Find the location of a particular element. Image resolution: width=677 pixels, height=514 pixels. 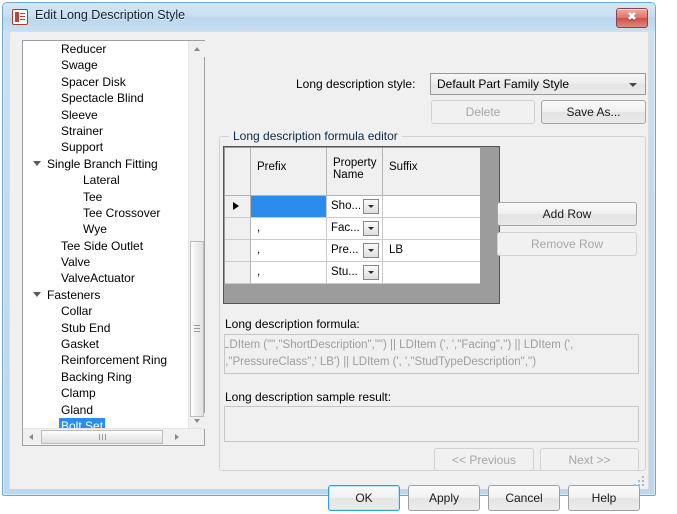

formula-grid-header: Prefix Property Name Suffix is located at coordinates (352, 172).